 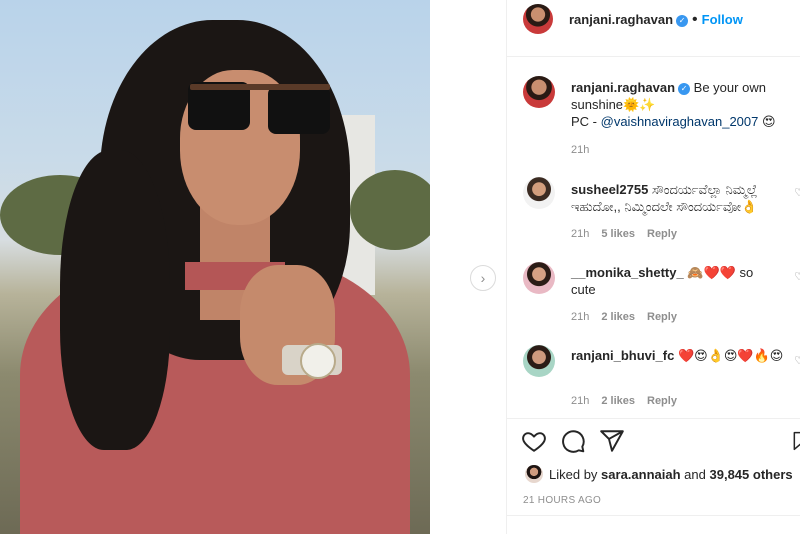 What do you see at coordinates (795, 441) in the screenshot?
I see `bookmark-icon` at bounding box center [795, 441].